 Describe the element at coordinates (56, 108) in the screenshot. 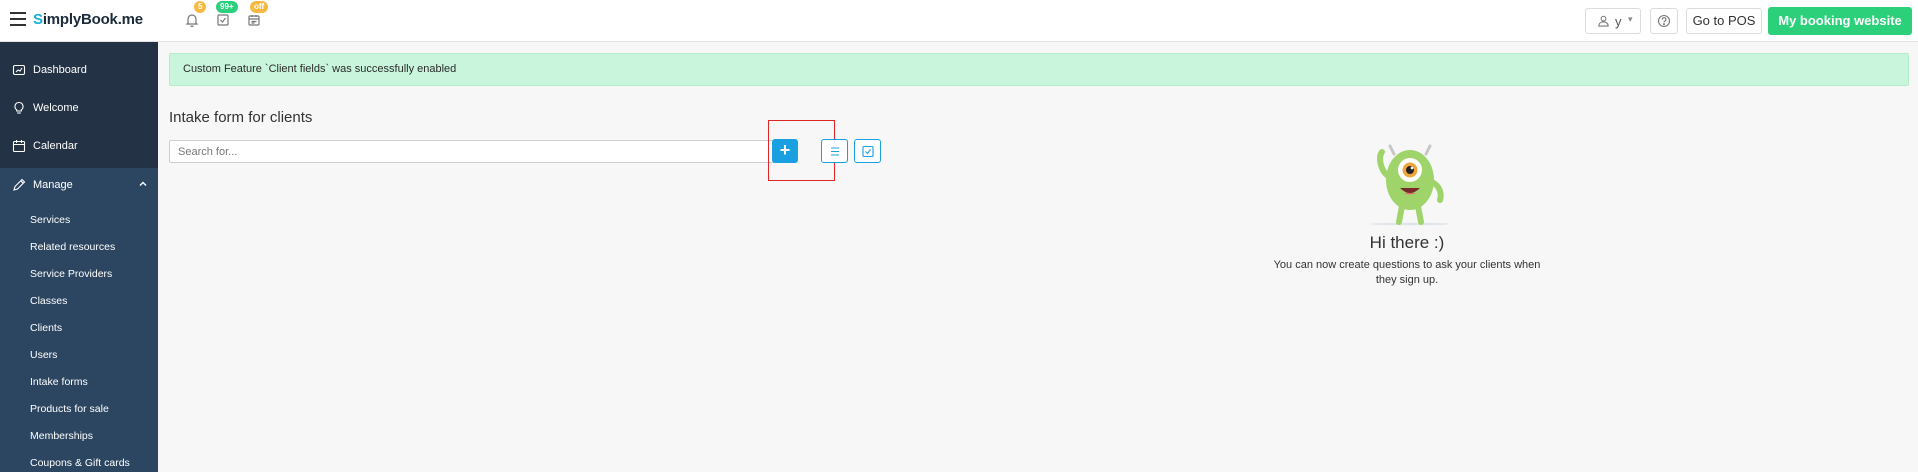

I see `sidebar-item-label: Welcome` at that location.